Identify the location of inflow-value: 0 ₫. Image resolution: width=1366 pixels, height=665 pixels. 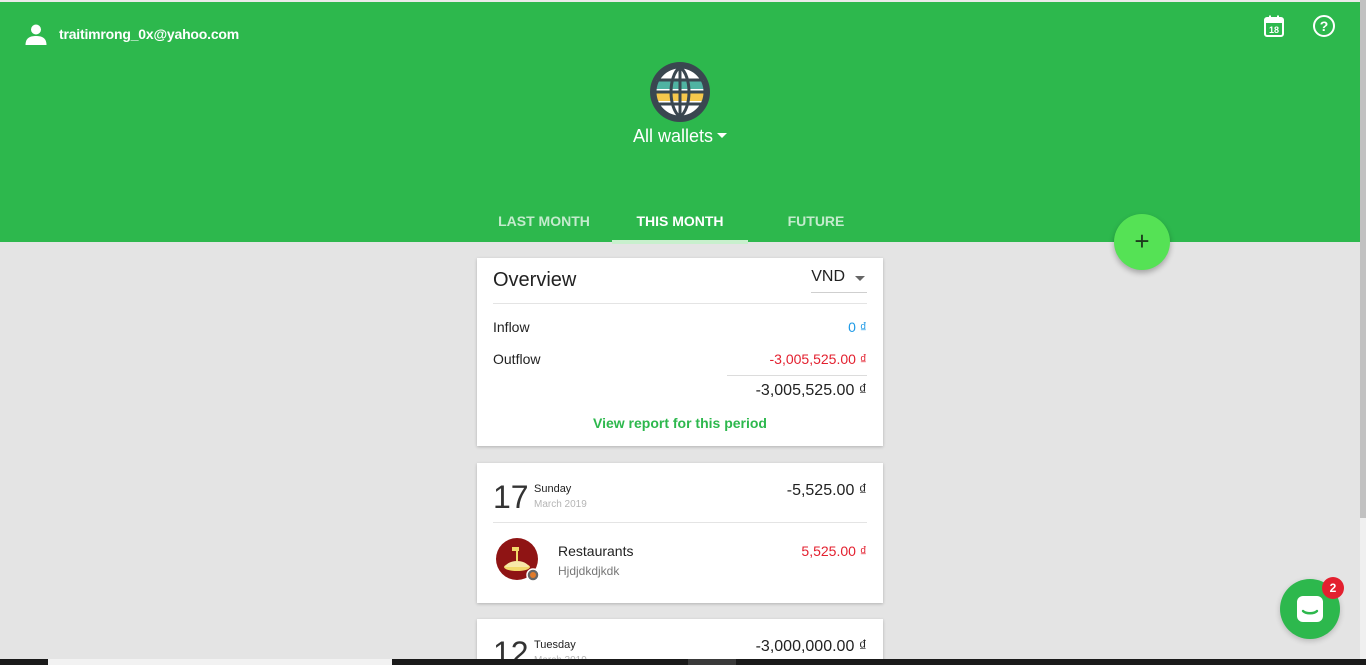
(857, 327).